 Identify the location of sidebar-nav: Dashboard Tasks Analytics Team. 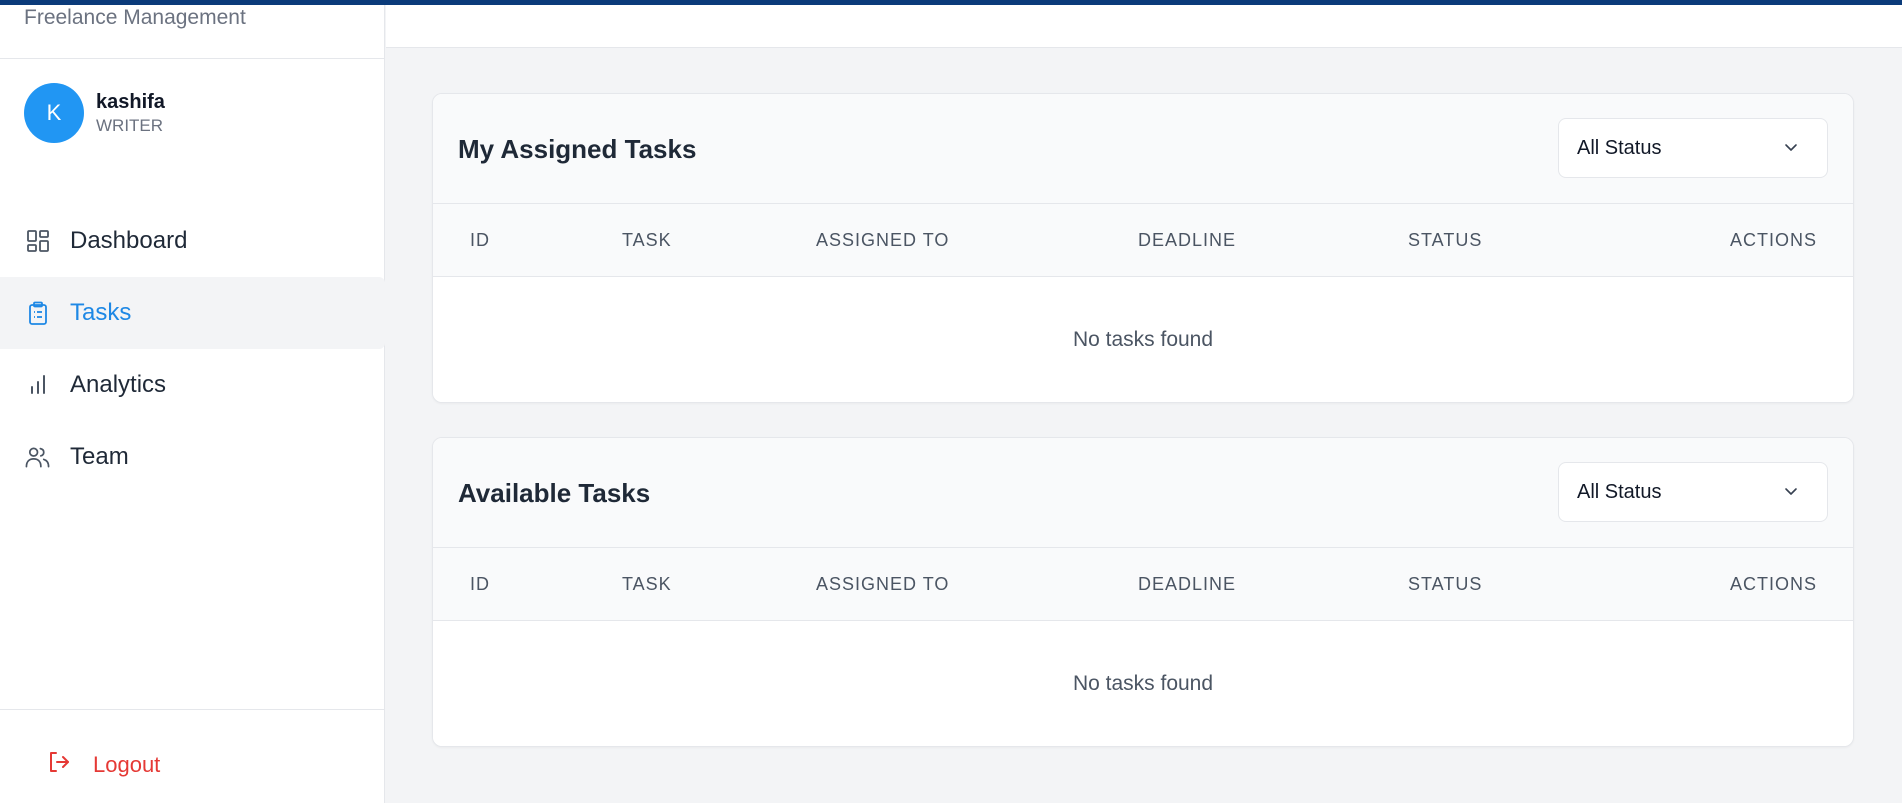
(192, 349).